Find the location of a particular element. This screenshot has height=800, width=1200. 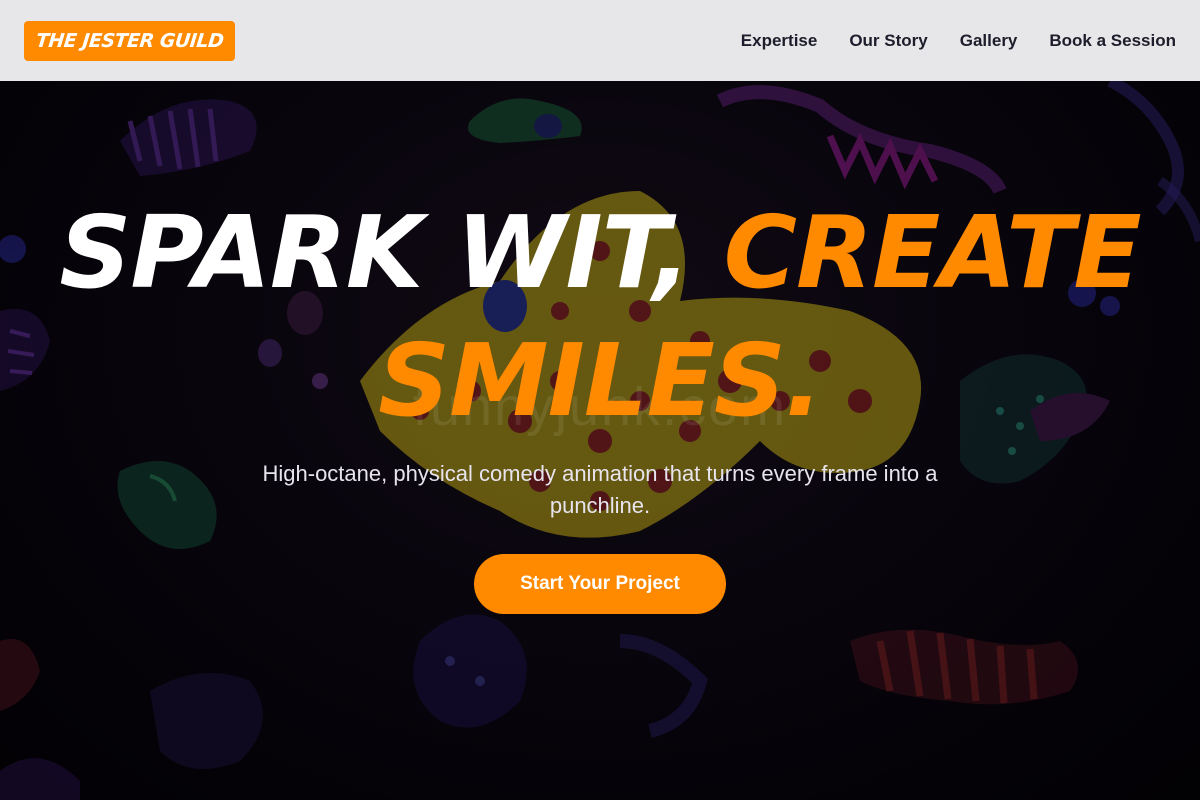

nav-link-expertise: Expertise is located at coordinates (779, 41).